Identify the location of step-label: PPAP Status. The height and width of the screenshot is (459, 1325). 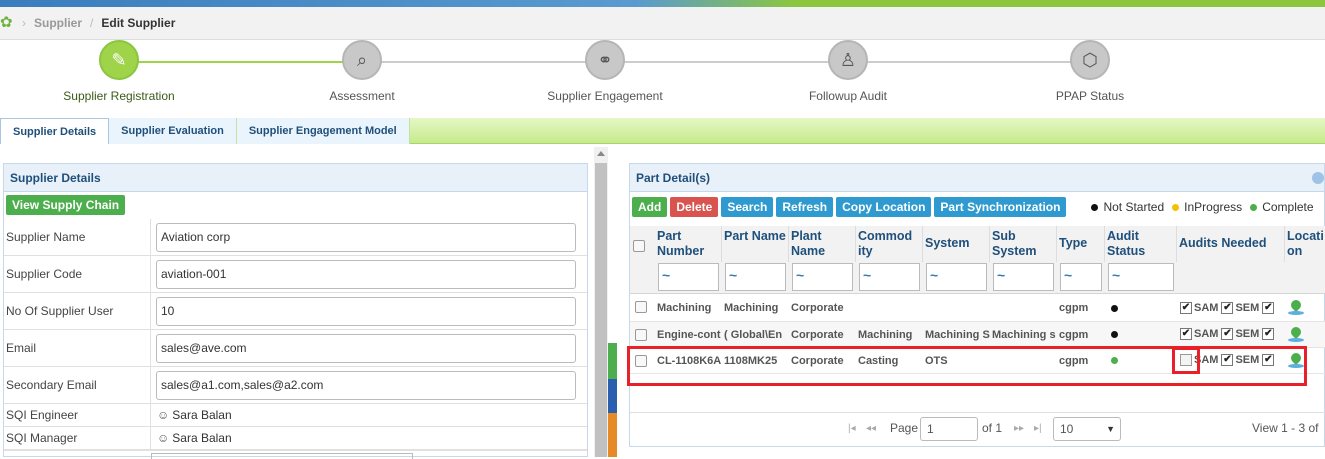
(1090, 96).